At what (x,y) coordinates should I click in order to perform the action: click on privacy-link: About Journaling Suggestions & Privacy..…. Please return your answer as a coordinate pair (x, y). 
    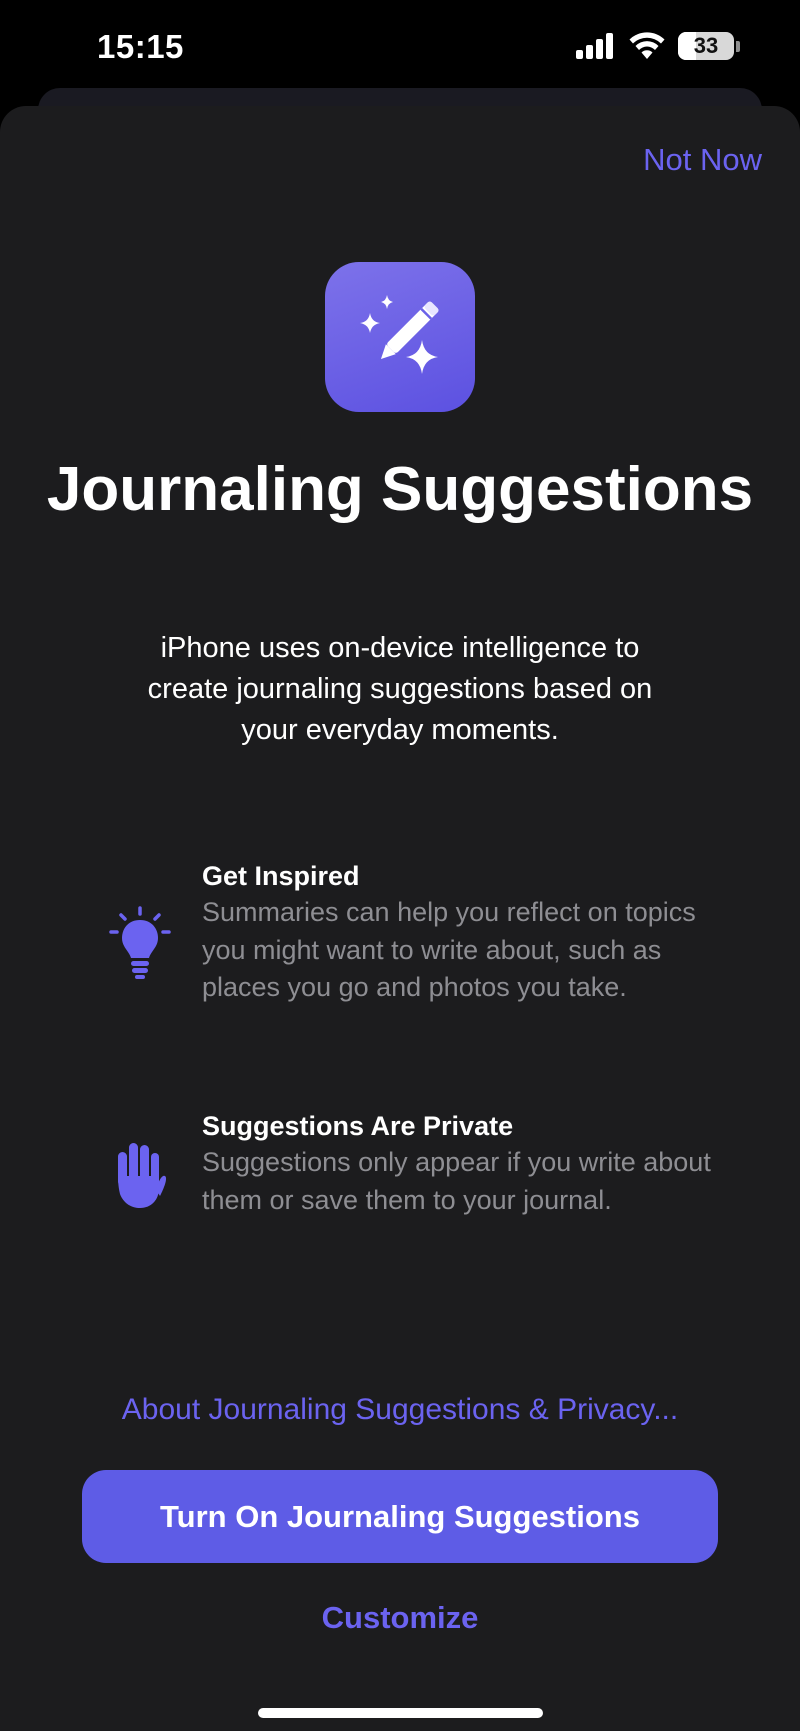
    Looking at the image, I should click on (400, 1410).